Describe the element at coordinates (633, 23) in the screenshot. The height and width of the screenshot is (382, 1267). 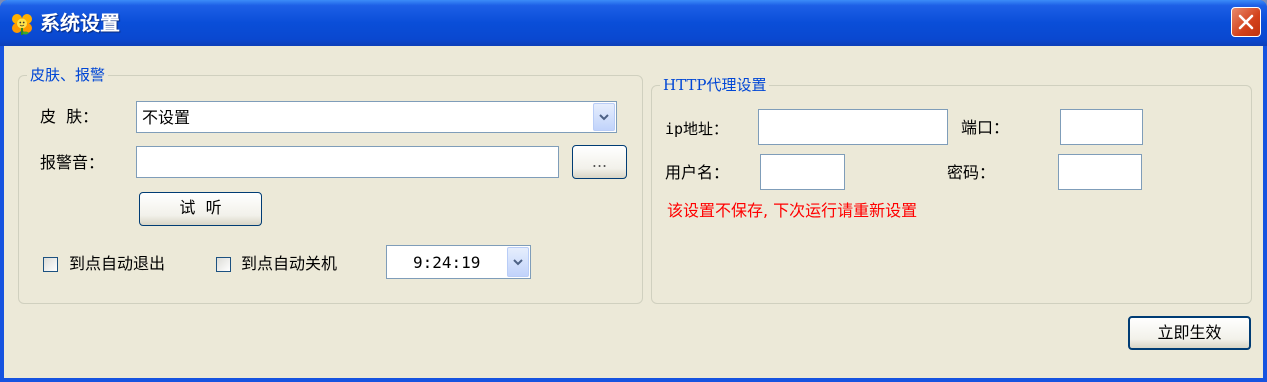
I see `title-bar: 系统设置` at that location.